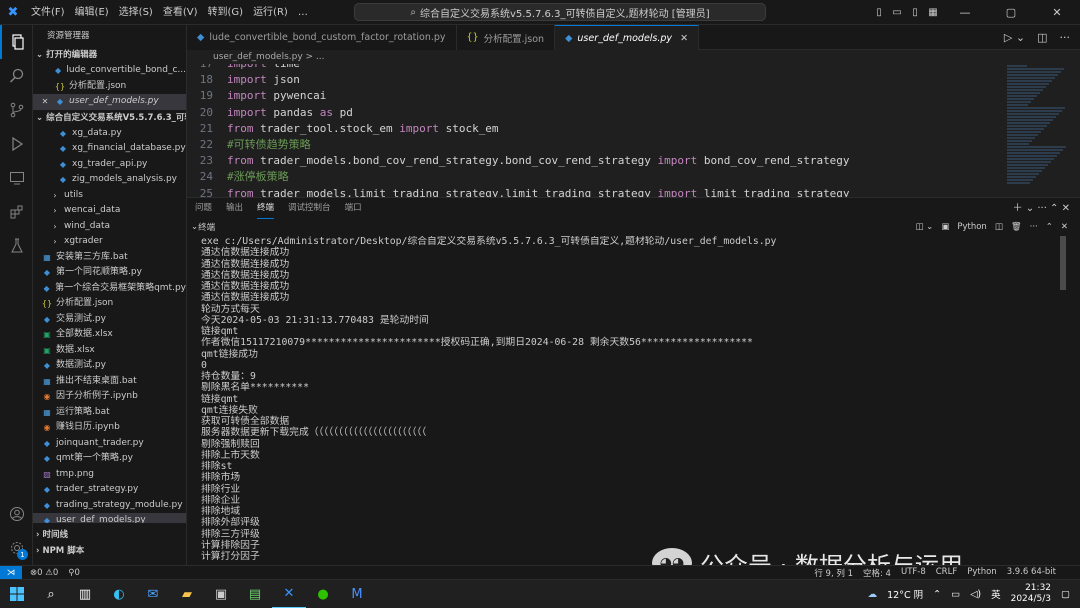 The height and width of the screenshot is (608, 1080). What do you see at coordinates (1042, 37) in the screenshot?
I see `split-editor-icon: ◫` at bounding box center [1042, 37].